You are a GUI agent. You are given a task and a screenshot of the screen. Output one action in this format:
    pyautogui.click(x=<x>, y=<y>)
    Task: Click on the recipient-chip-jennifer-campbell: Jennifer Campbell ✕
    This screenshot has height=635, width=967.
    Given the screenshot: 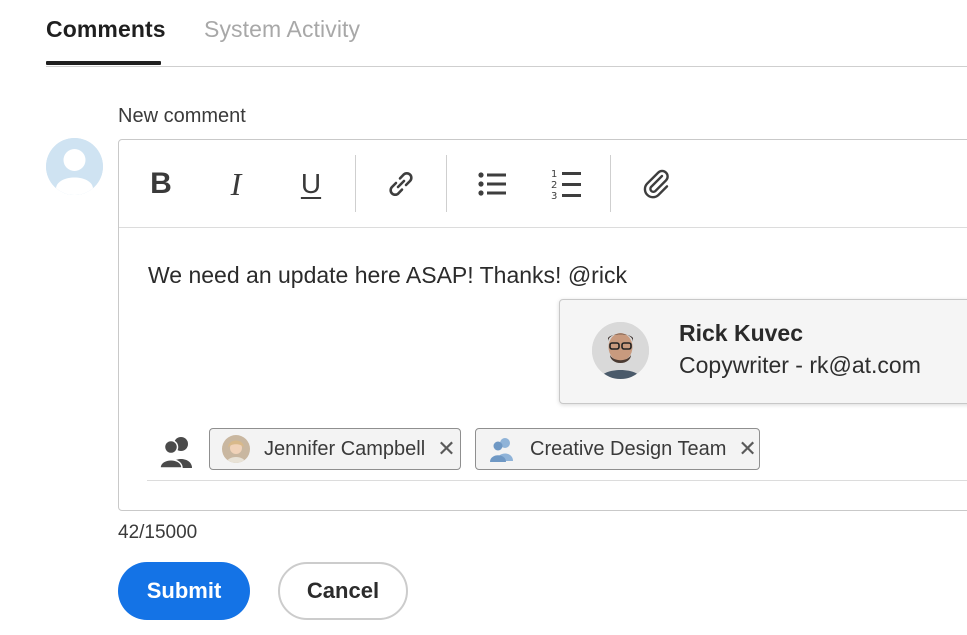 What is the action you would take?
    pyautogui.click(x=335, y=449)
    